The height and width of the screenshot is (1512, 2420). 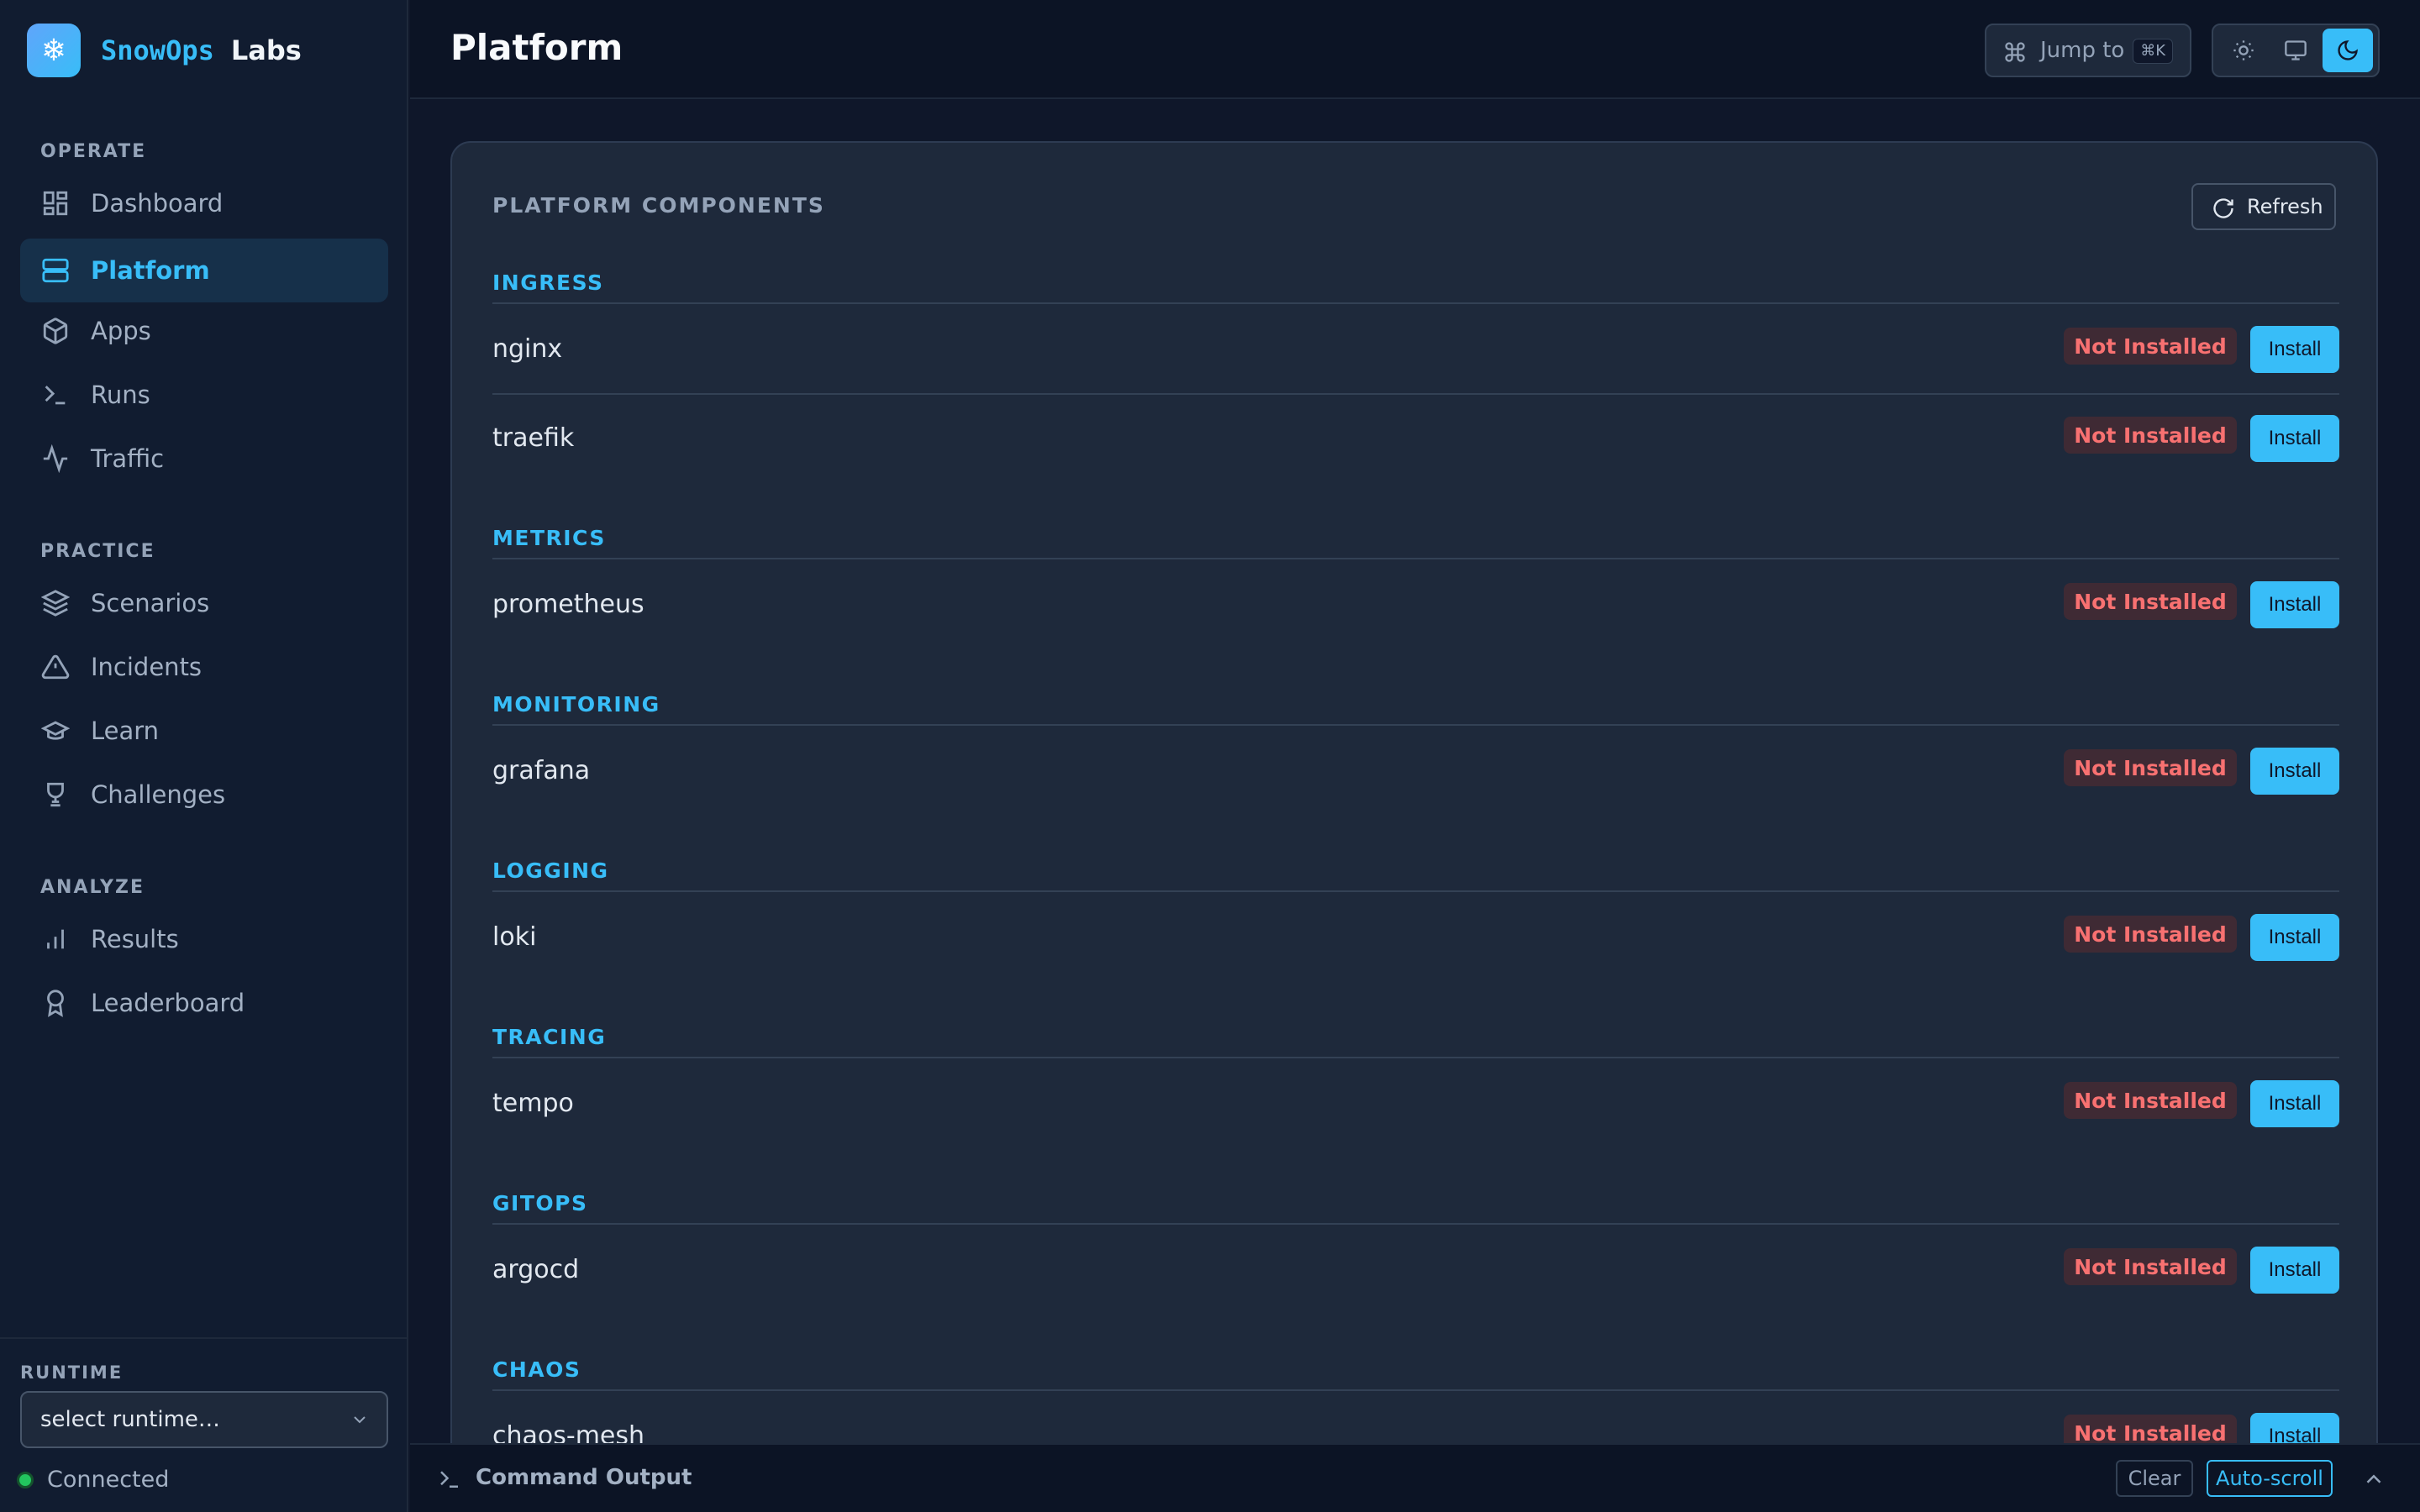 What do you see at coordinates (541, 770) in the screenshot?
I see `component-name: grafana` at bounding box center [541, 770].